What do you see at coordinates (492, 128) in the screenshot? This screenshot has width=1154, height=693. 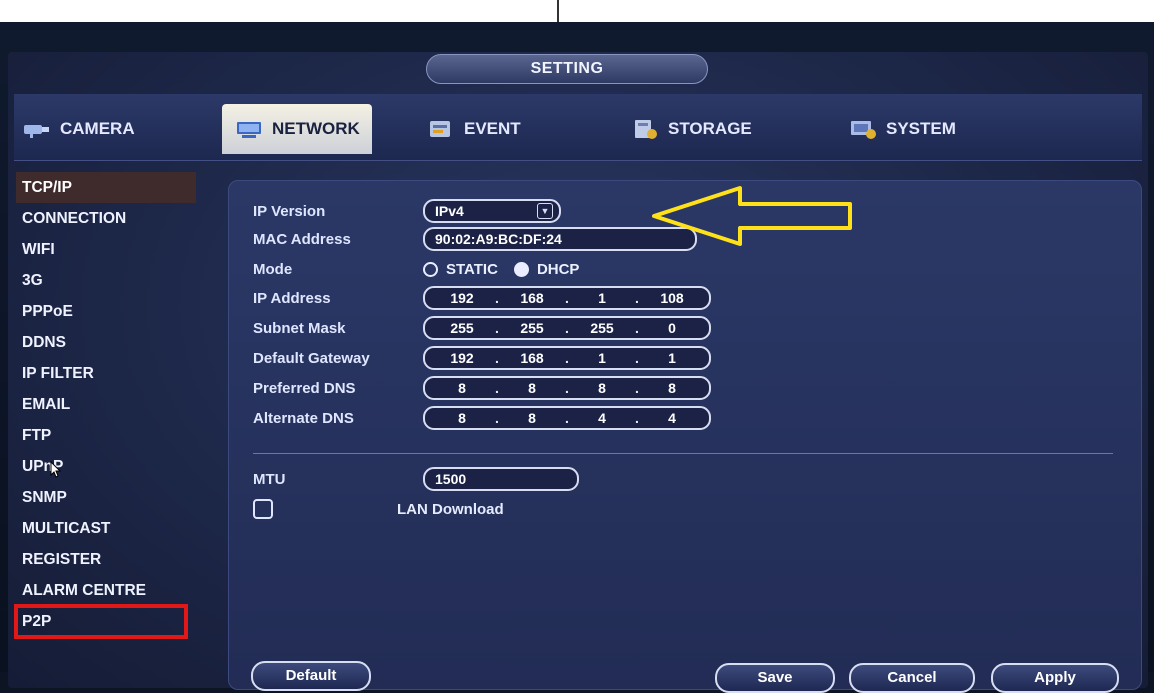 I see `tab-event-label: EVENT` at bounding box center [492, 128].